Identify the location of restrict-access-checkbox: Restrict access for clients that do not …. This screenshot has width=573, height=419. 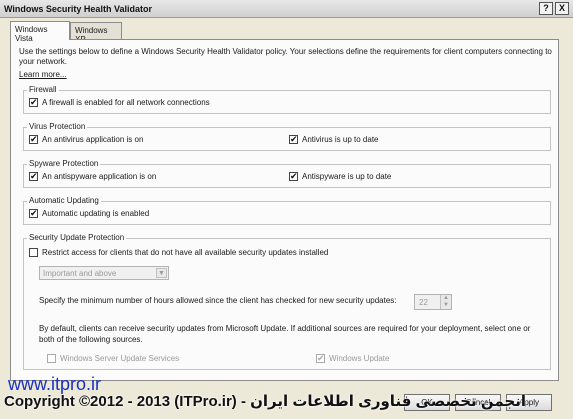
(178, 252).